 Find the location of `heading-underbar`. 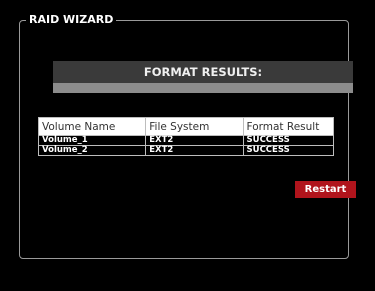

heading-underbar is located at coordinates (203, 88).